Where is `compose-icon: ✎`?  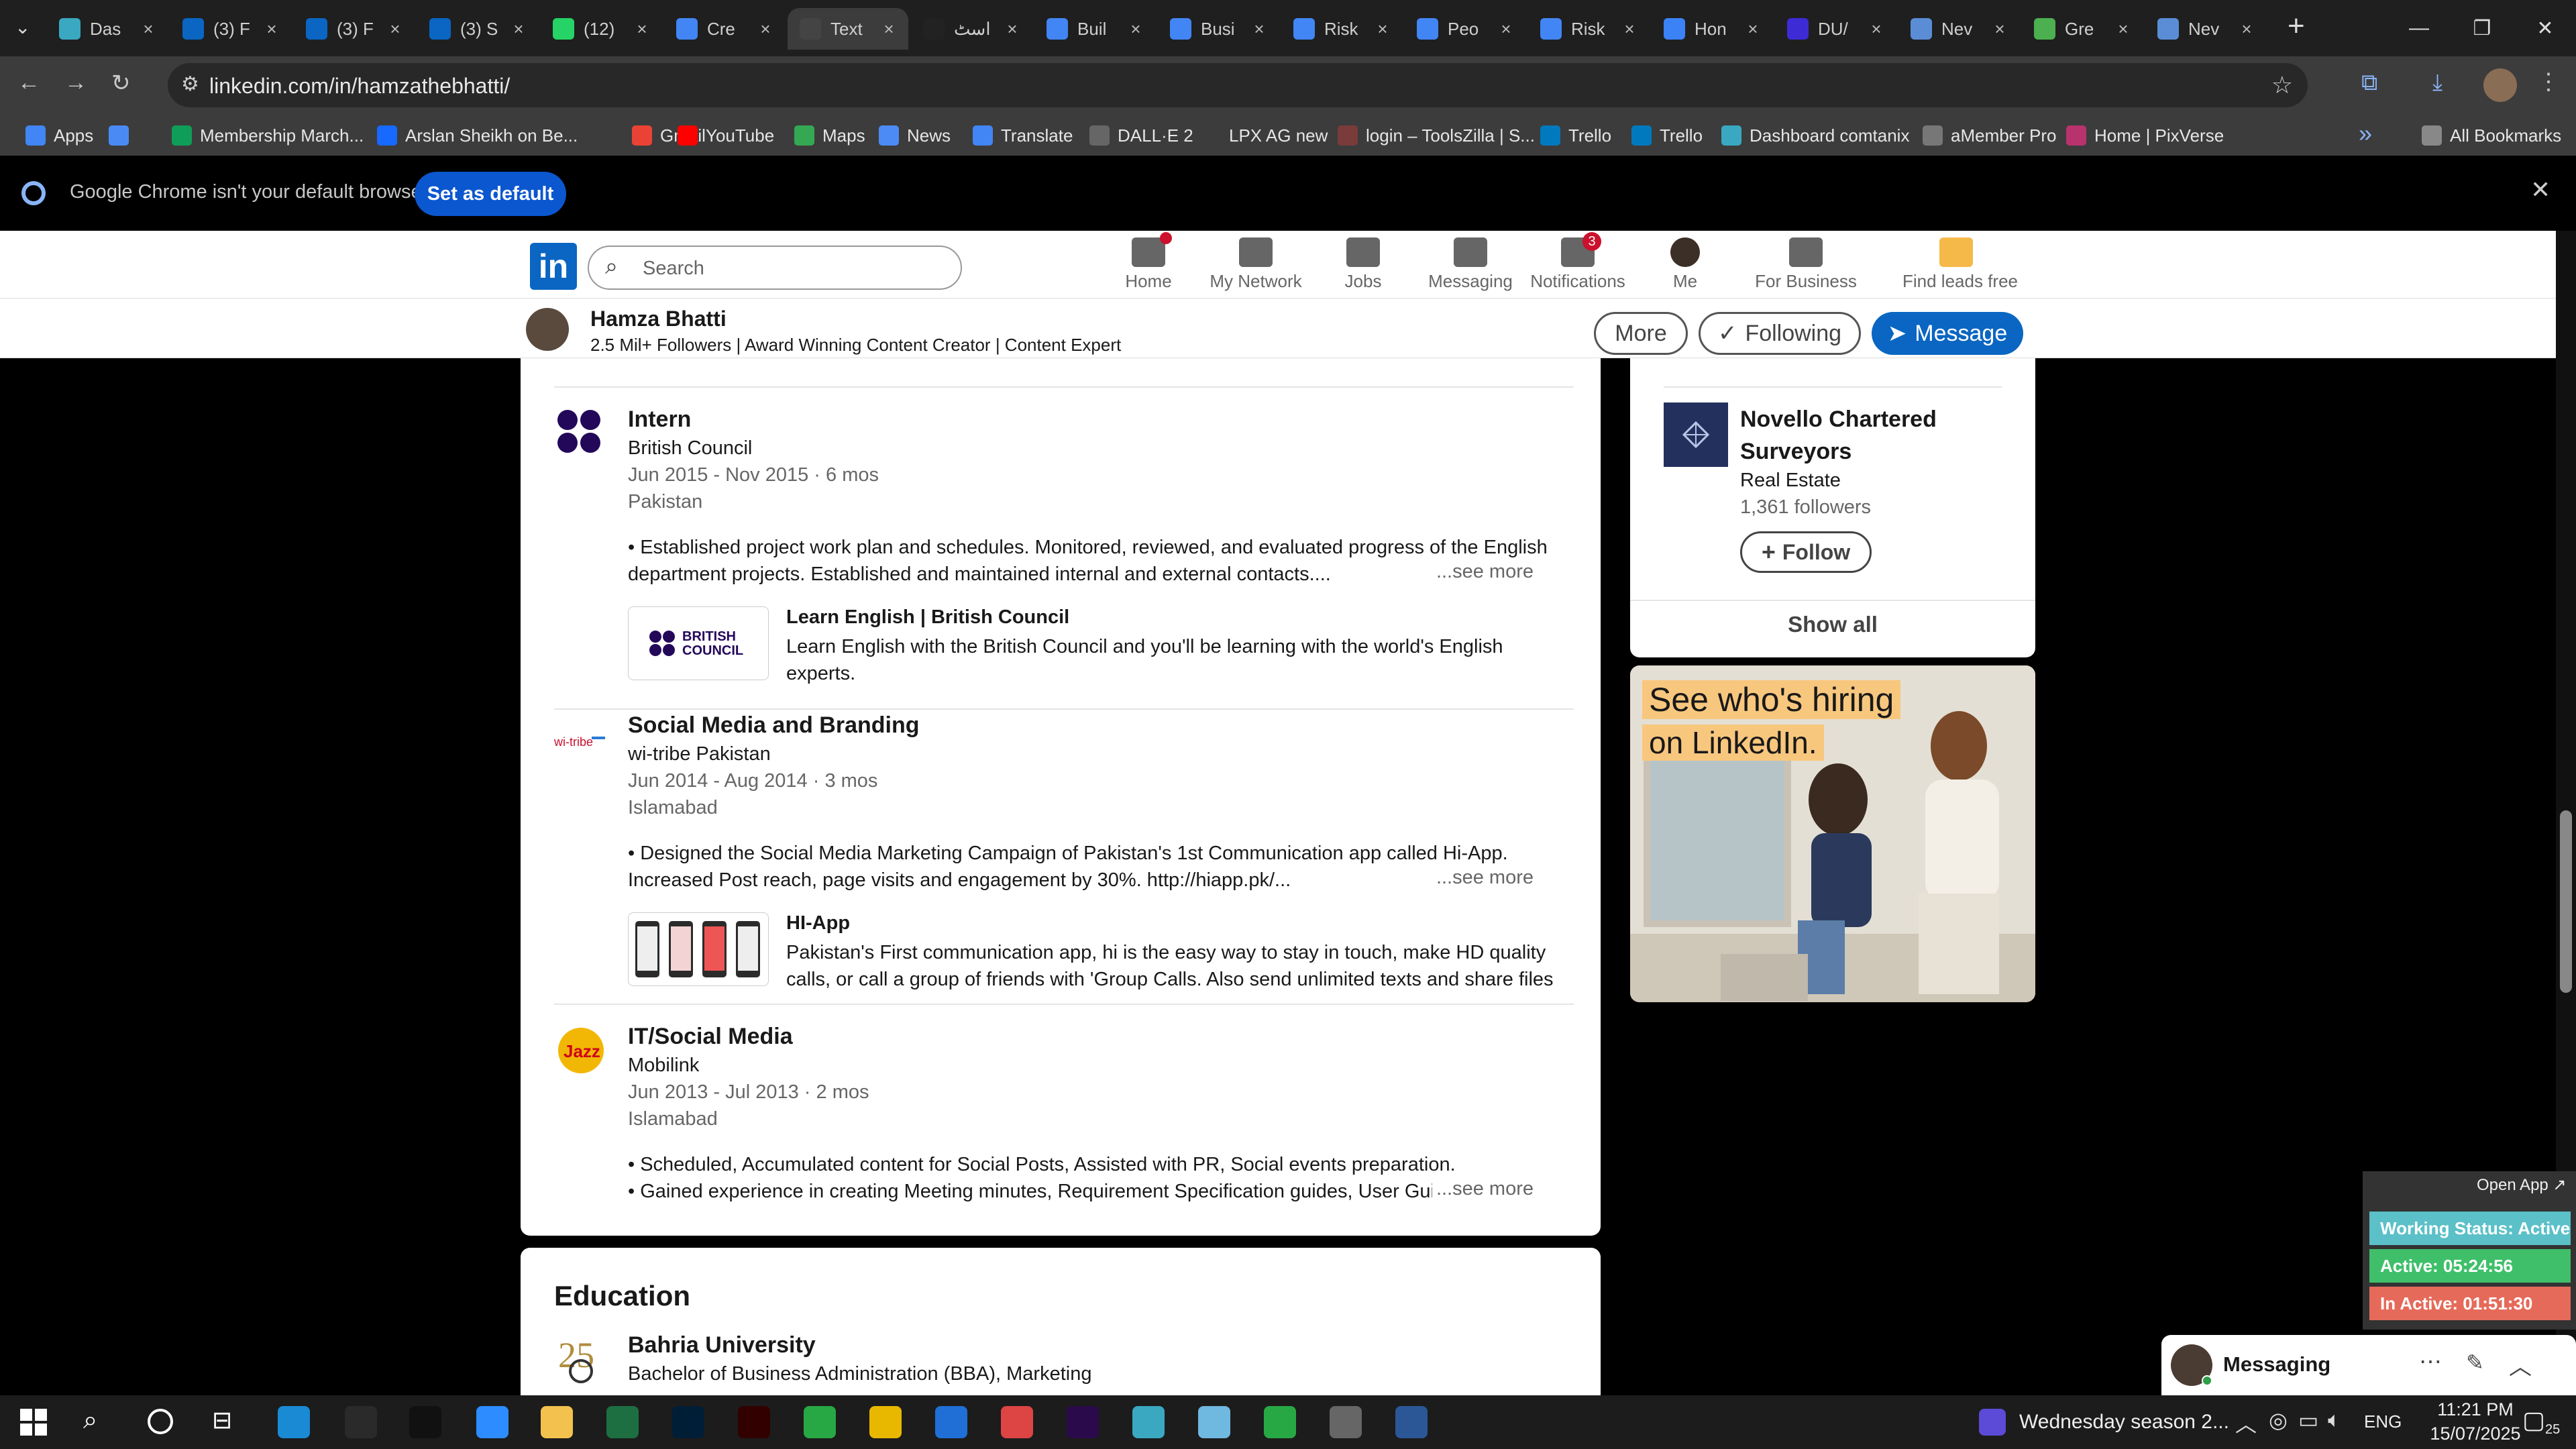
compose-icon: ✎ is located at coordinates (2475, 1362).